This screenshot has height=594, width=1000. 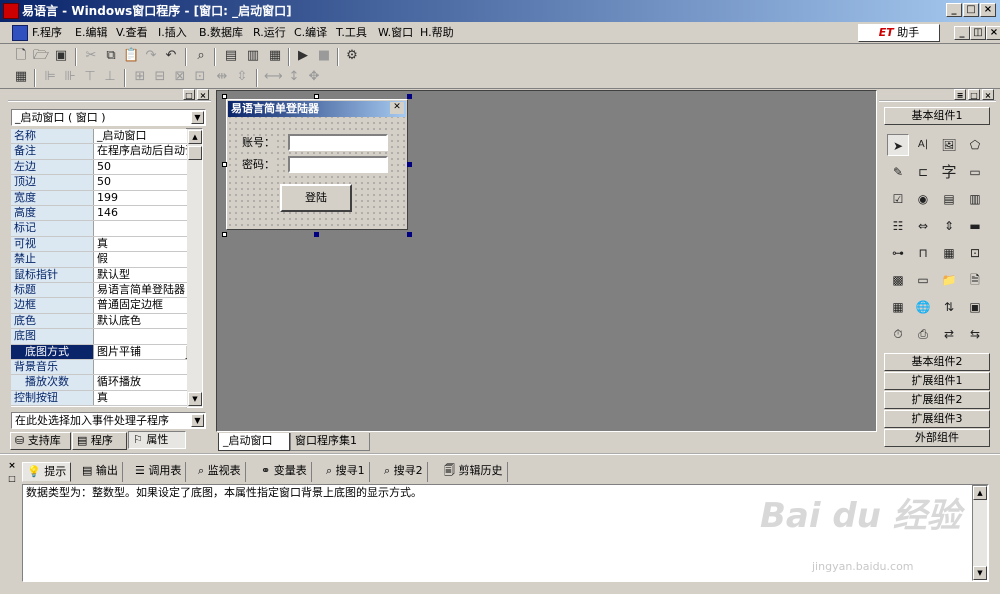 What do you see at coordinates (254, 442) in the screenshot?
I see `tab-start-window: _启动窗口` at bounding box center [254, 442].